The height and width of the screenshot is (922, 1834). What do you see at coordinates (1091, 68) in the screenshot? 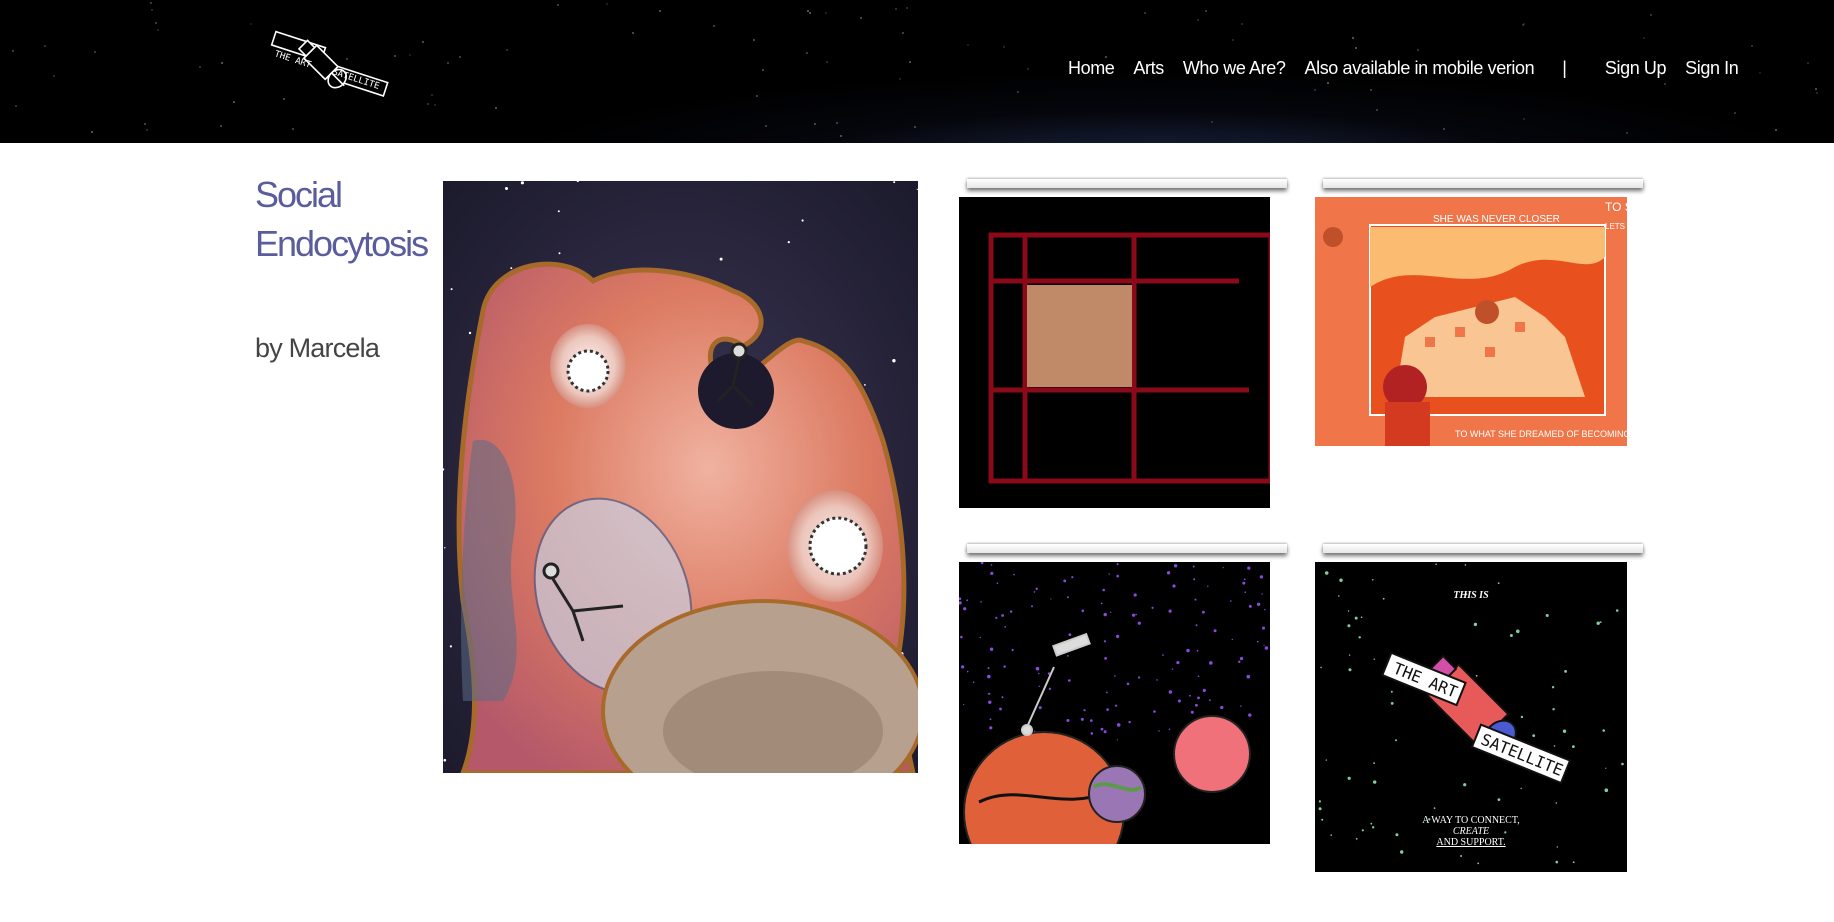
I see `nav-home-link: Home` at bounding box center [1091, 68].